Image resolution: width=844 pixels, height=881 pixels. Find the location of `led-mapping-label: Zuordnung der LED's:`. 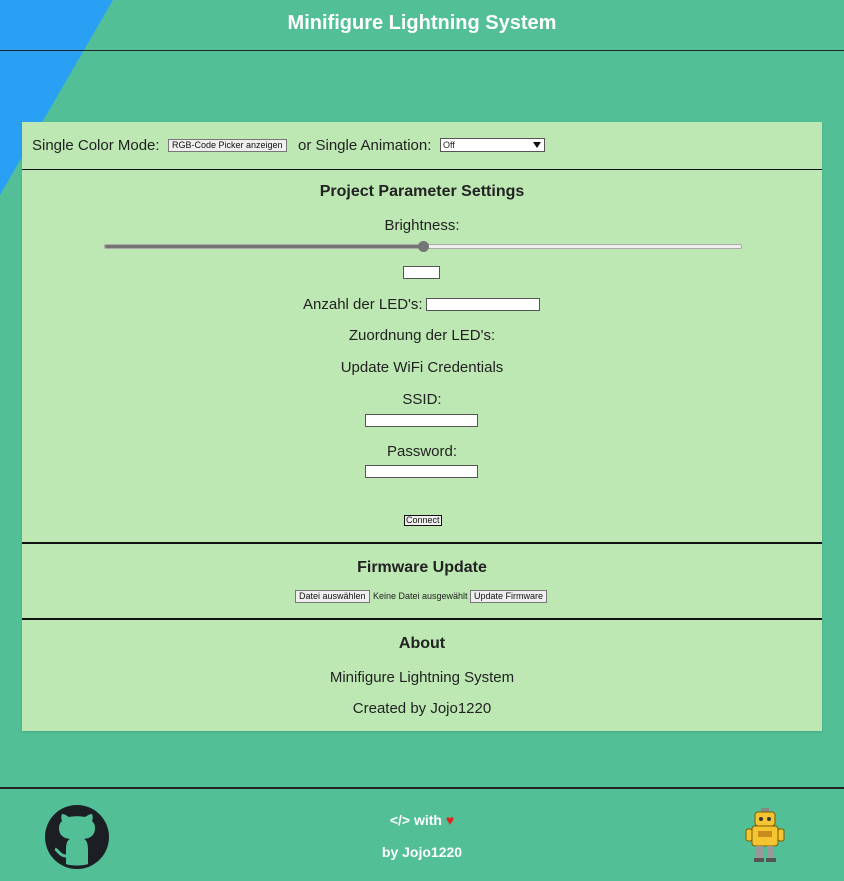

led-mapping-label: Zuordnung der LED's: is located at coordinates (422, 335).